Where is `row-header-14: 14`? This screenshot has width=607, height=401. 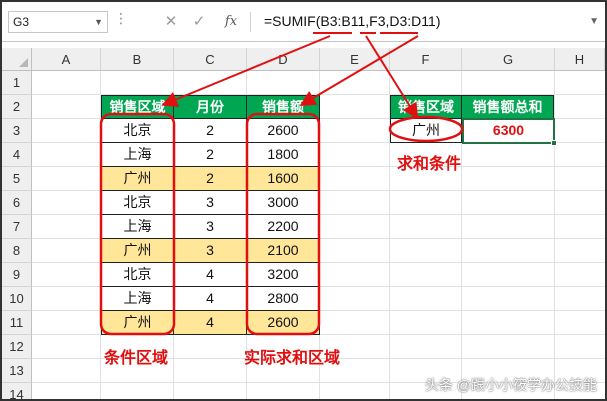
row-header-14: 14 is located at coordinates (17, 392).